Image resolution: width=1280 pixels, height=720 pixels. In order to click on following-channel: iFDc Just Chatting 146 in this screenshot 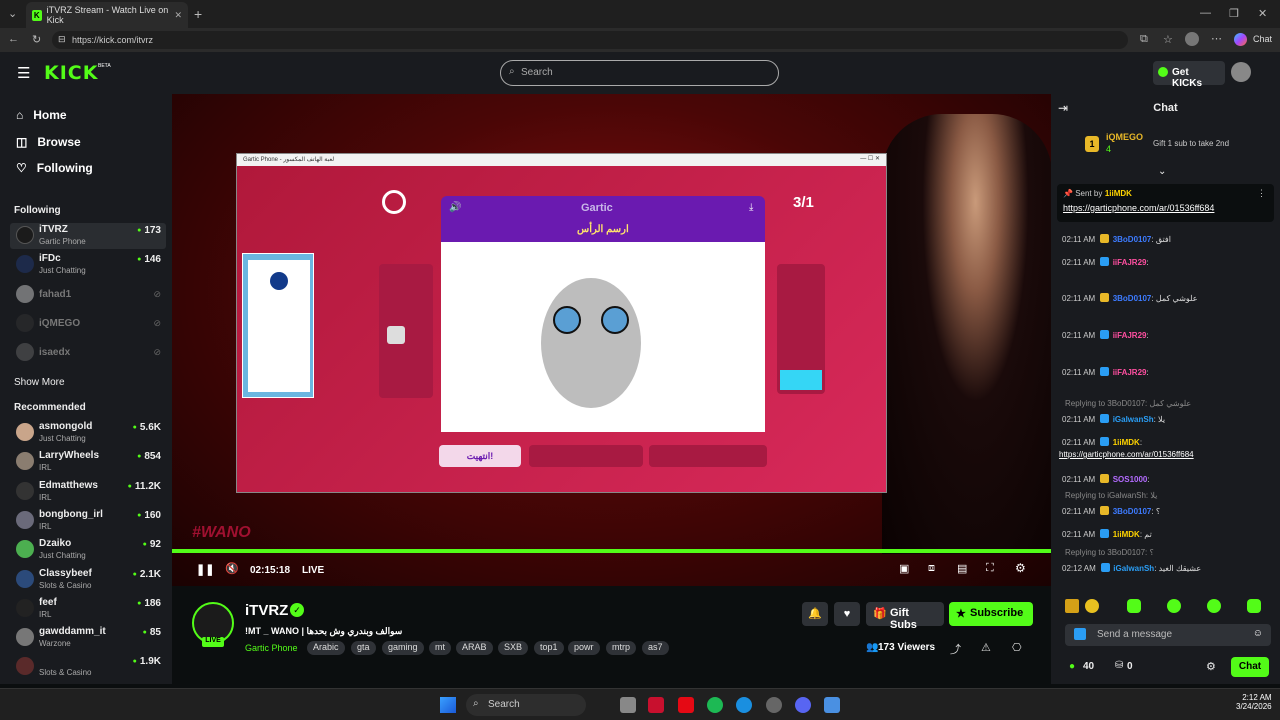, I will do `click(88, 265)`.